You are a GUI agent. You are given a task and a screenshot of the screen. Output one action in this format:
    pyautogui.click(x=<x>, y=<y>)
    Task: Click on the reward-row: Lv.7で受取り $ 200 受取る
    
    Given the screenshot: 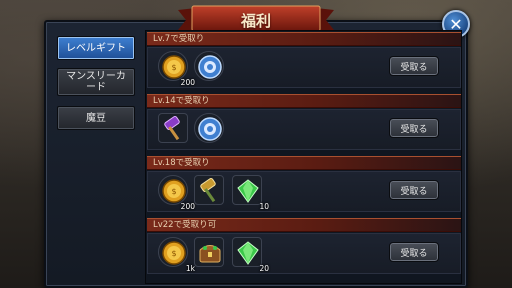 What is the action you would take?
    pyautogui.click(x=304, y=61)
    